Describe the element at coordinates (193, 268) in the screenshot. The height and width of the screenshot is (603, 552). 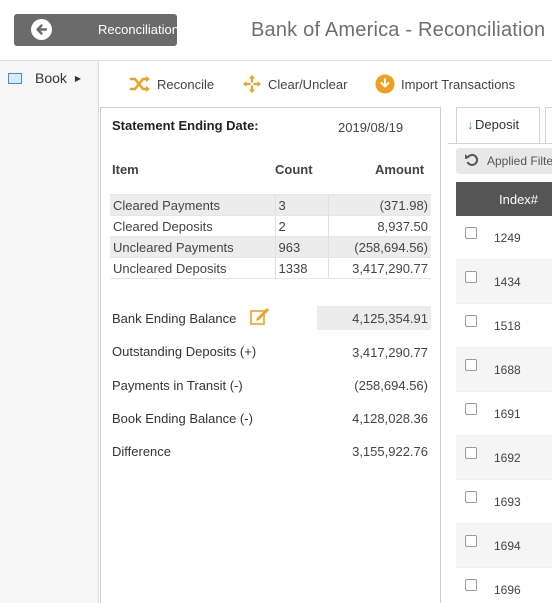
I see `item-cell: Uncleared Deposits` at that location.